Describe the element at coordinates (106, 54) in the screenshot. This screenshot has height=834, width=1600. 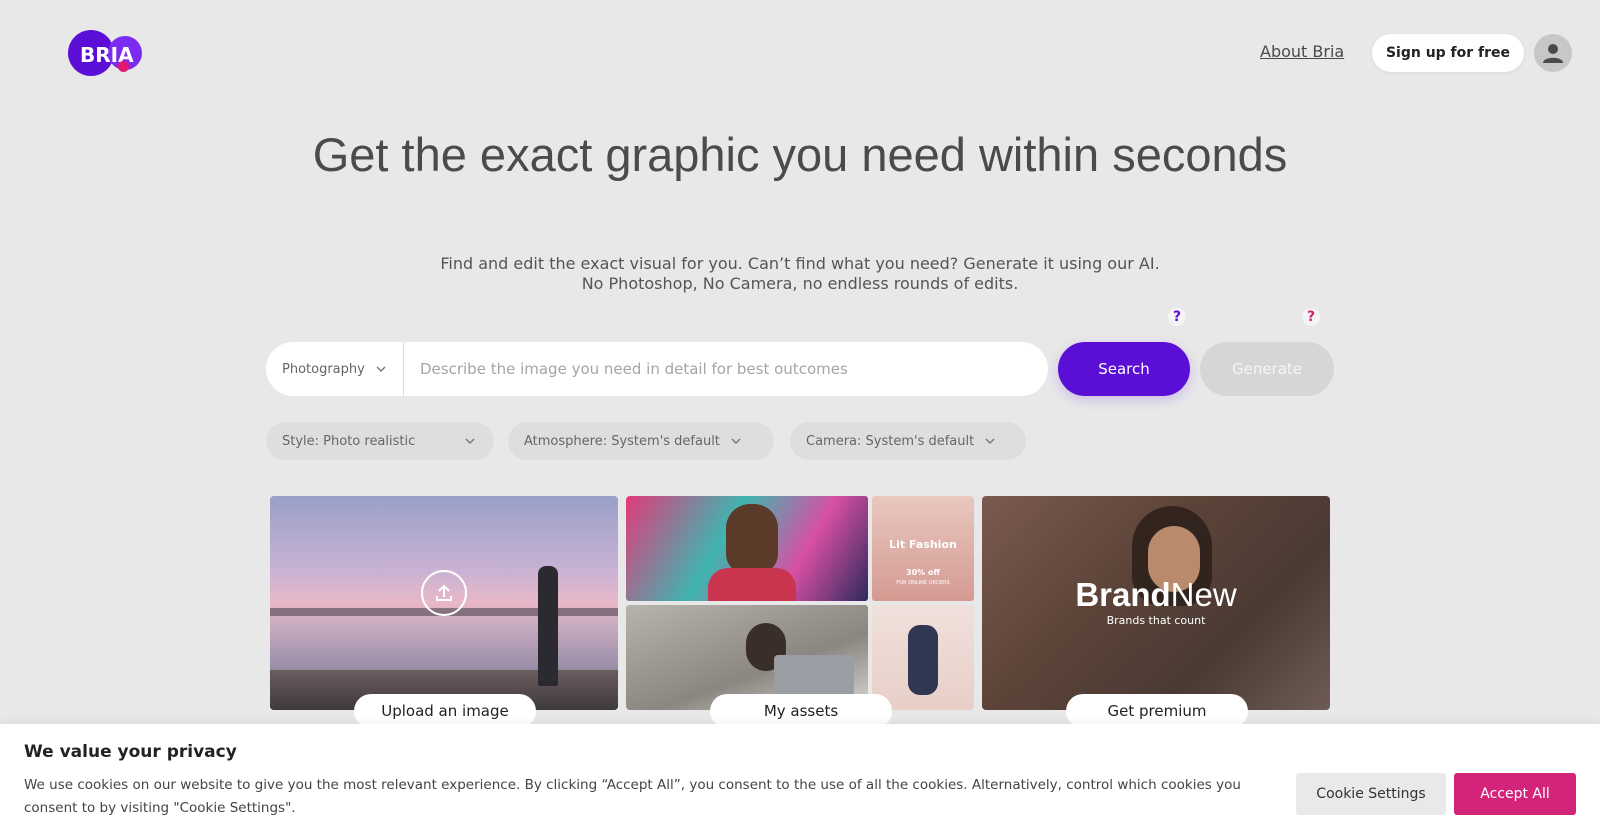
I see `bria-logo: BRIA` at that location.